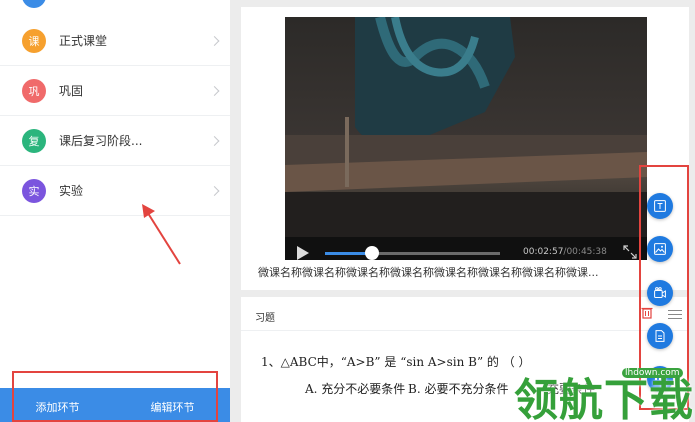  I want to click on watermark-site: lhdown.com, so click(652, 373).